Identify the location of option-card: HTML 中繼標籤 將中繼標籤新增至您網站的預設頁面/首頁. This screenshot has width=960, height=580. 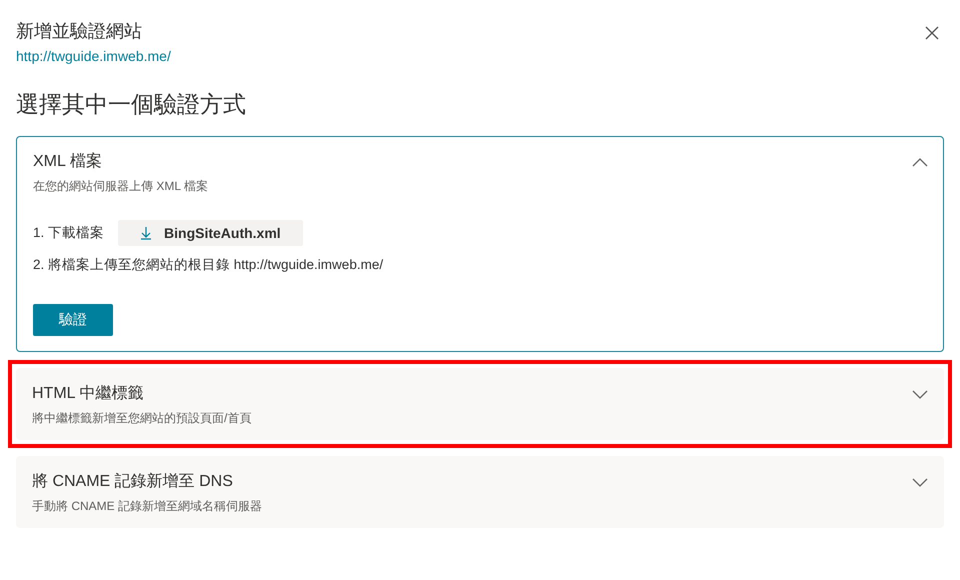
(480, 404).